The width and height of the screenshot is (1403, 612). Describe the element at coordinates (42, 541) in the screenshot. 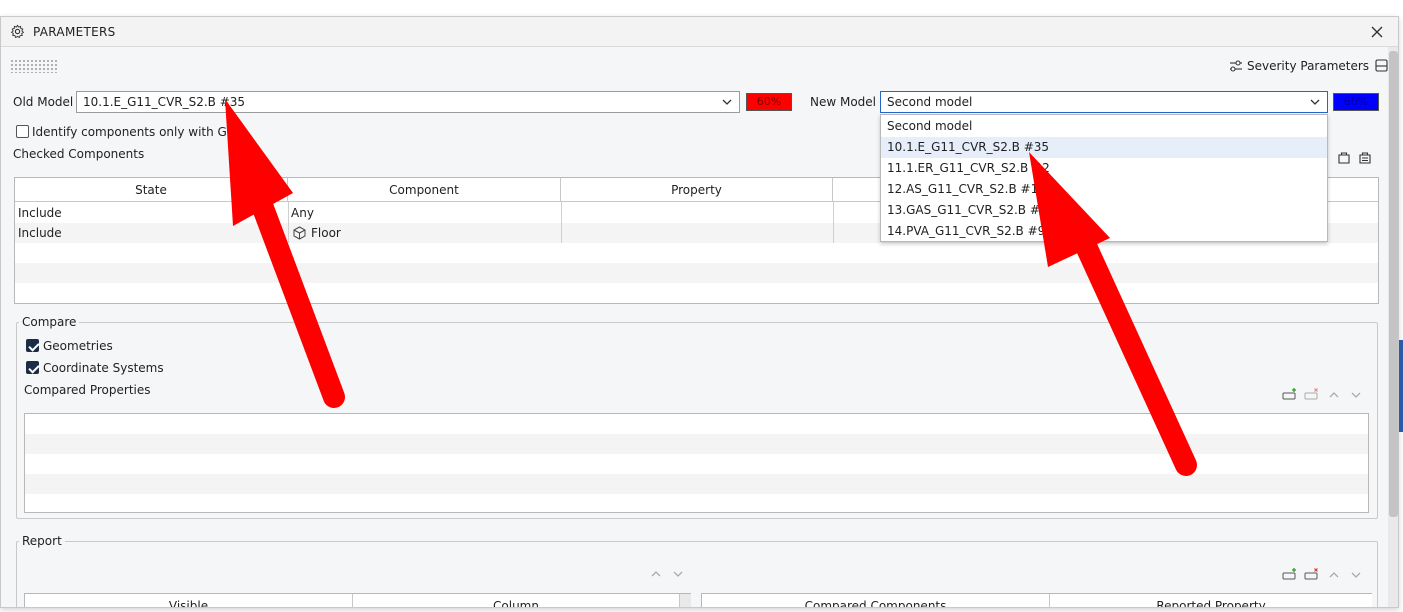

I see `report-group-title: Report` at that location.